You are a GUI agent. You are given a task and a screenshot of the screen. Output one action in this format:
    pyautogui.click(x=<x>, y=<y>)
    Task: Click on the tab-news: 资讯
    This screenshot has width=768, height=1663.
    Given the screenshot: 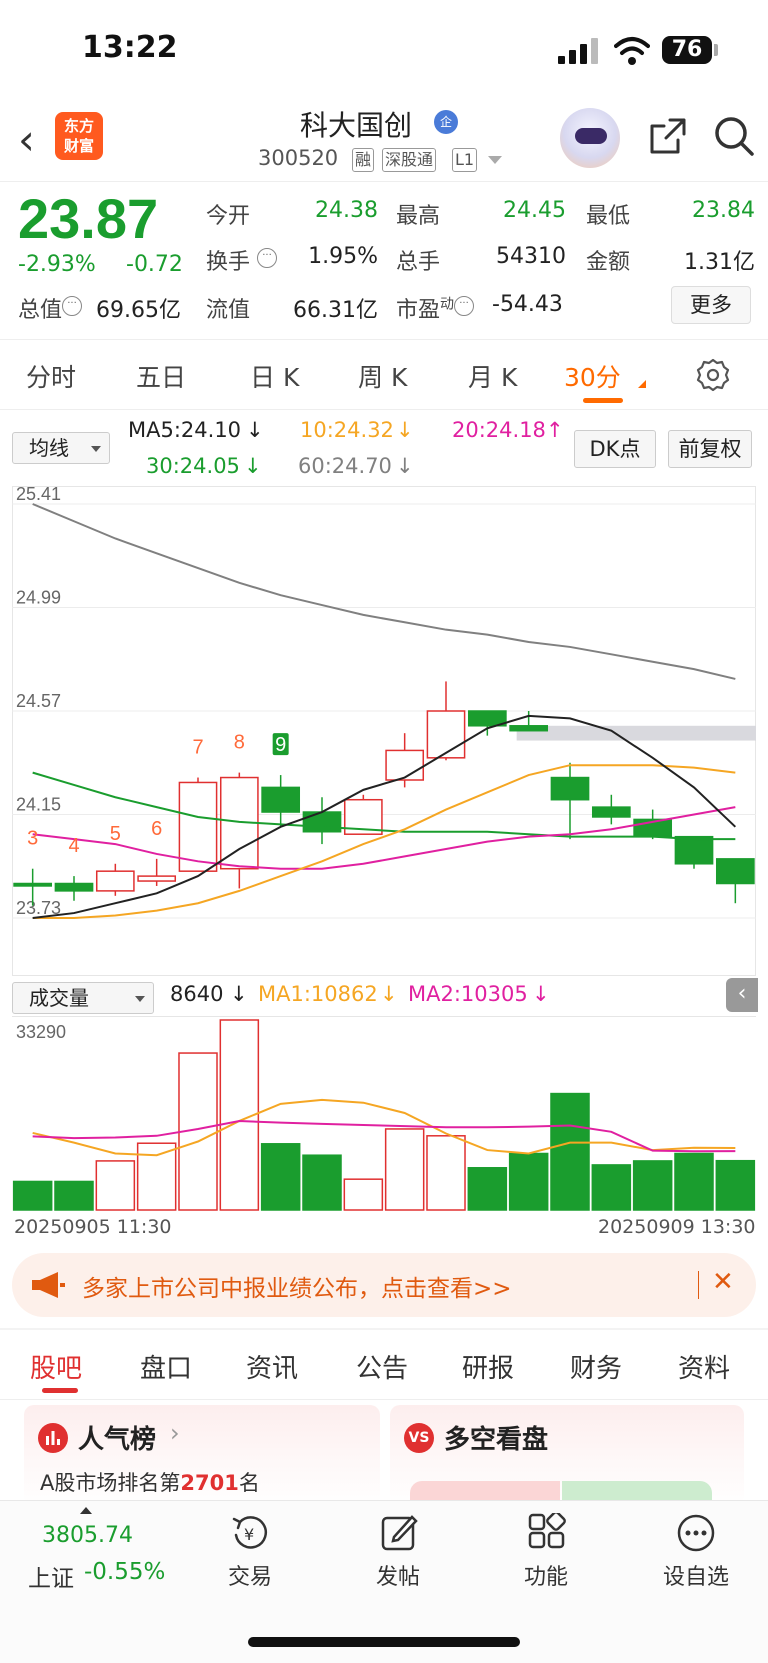 What is the action you would take?
    pyautogui.click(x=272, y=1366)
    